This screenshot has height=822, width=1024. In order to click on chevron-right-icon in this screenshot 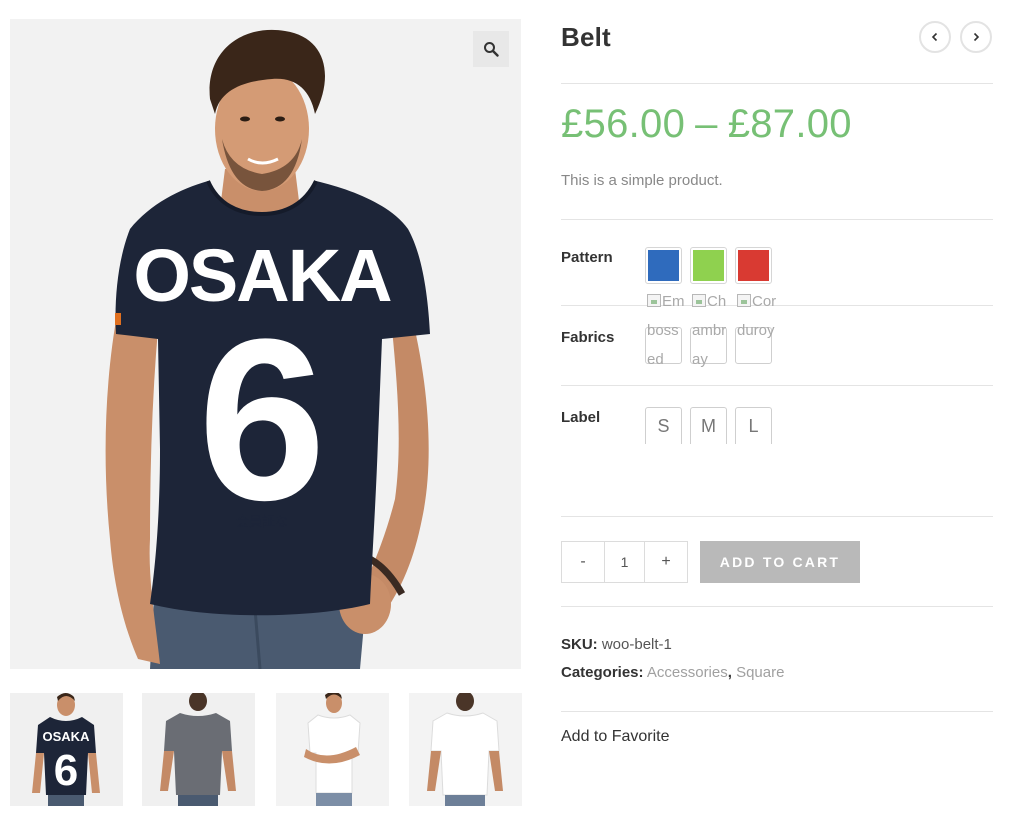, I will do `click(976, 37)`.